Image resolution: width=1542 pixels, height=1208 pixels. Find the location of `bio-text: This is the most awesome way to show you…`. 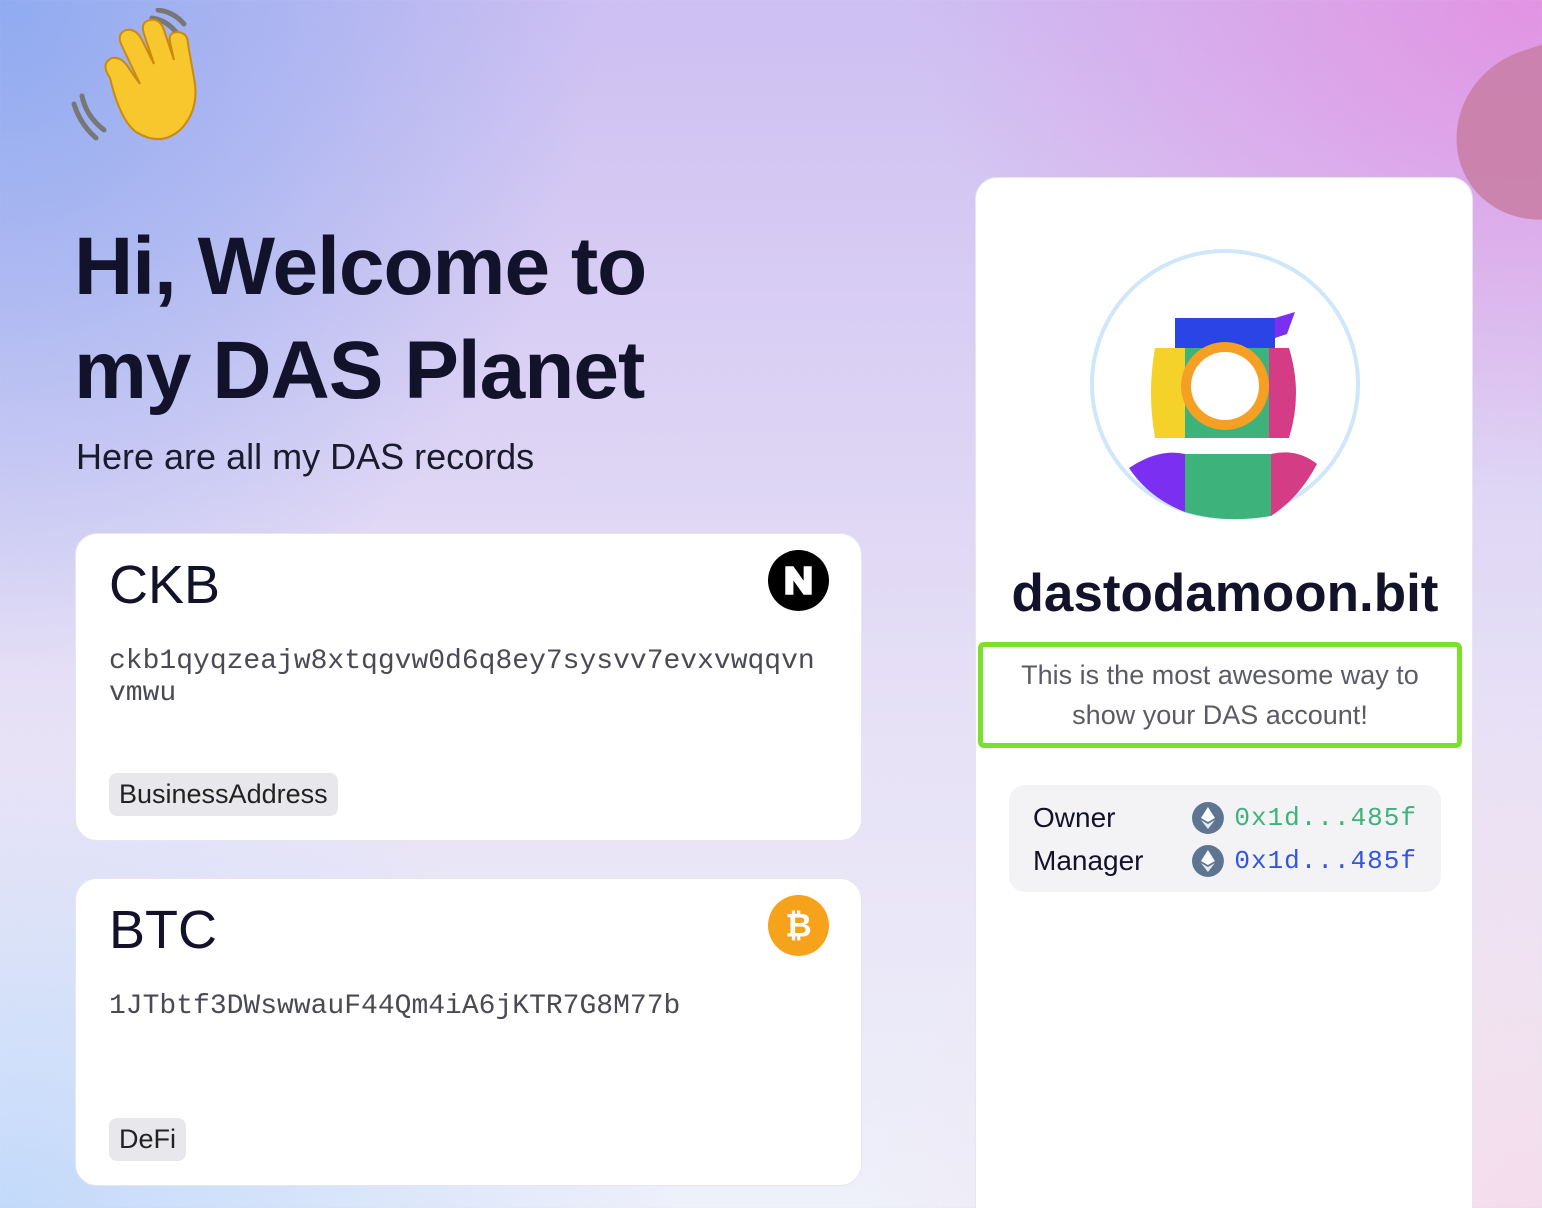

bio-text: This is the most awesome way to show you… is located at coordinates (1220, 695).